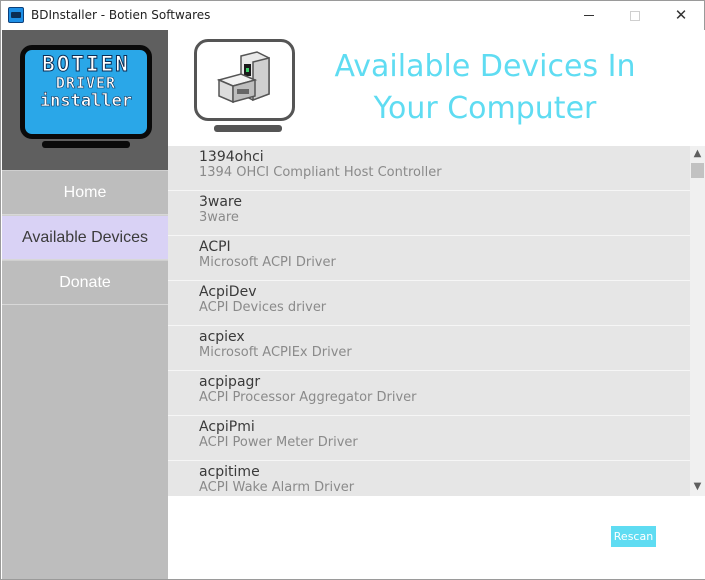 This screenshot has width=705, height=580. I want to click on minimize-button, so click(589, 15).